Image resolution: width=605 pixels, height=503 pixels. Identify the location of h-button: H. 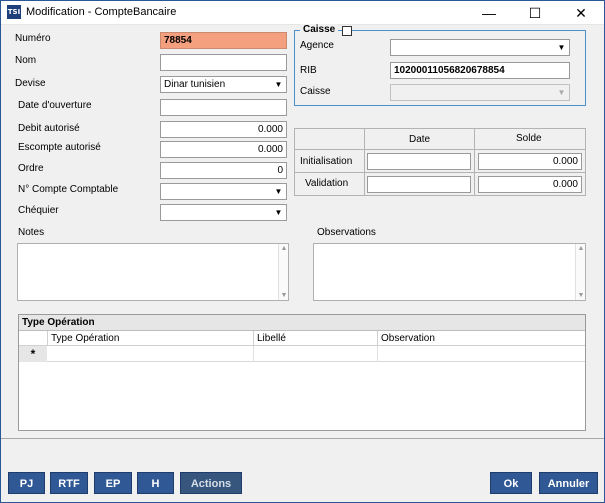
(155, 483).